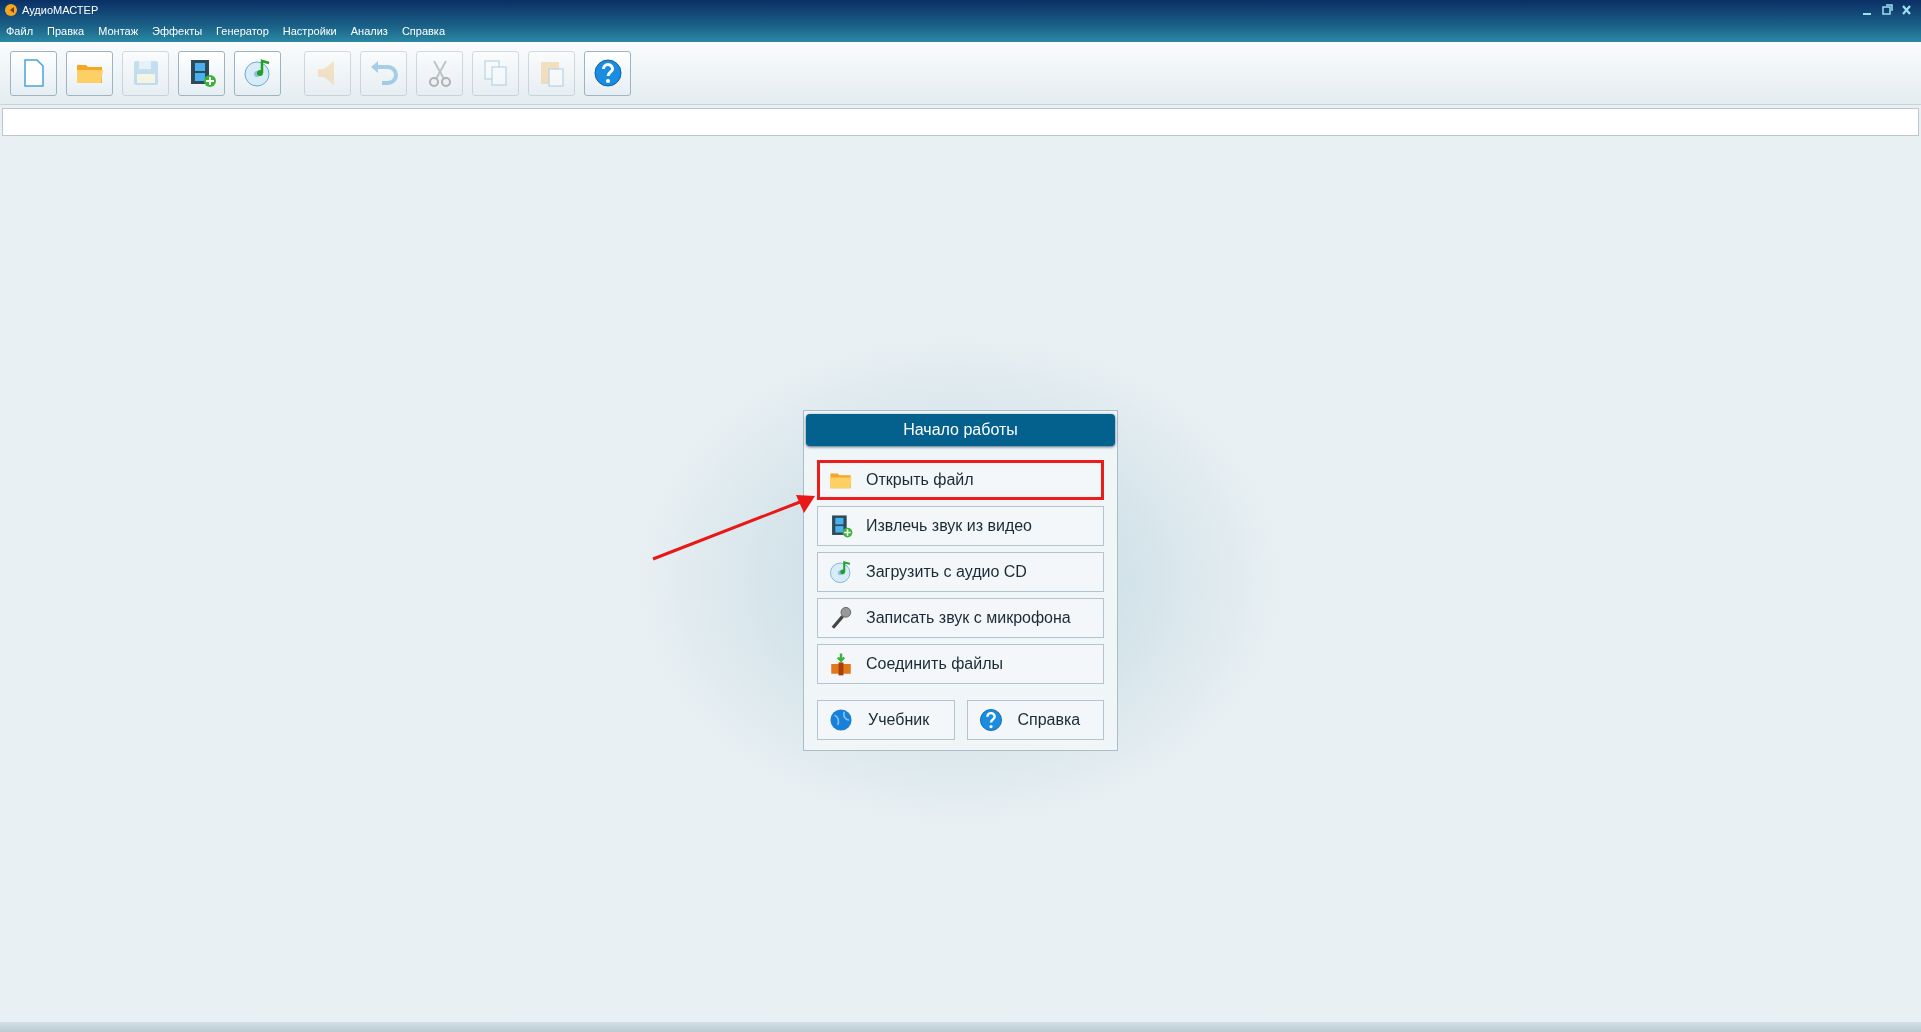  Describe the element at coordinates (841, 572) in the screenshot. I see `cd-music-icon` at that location.